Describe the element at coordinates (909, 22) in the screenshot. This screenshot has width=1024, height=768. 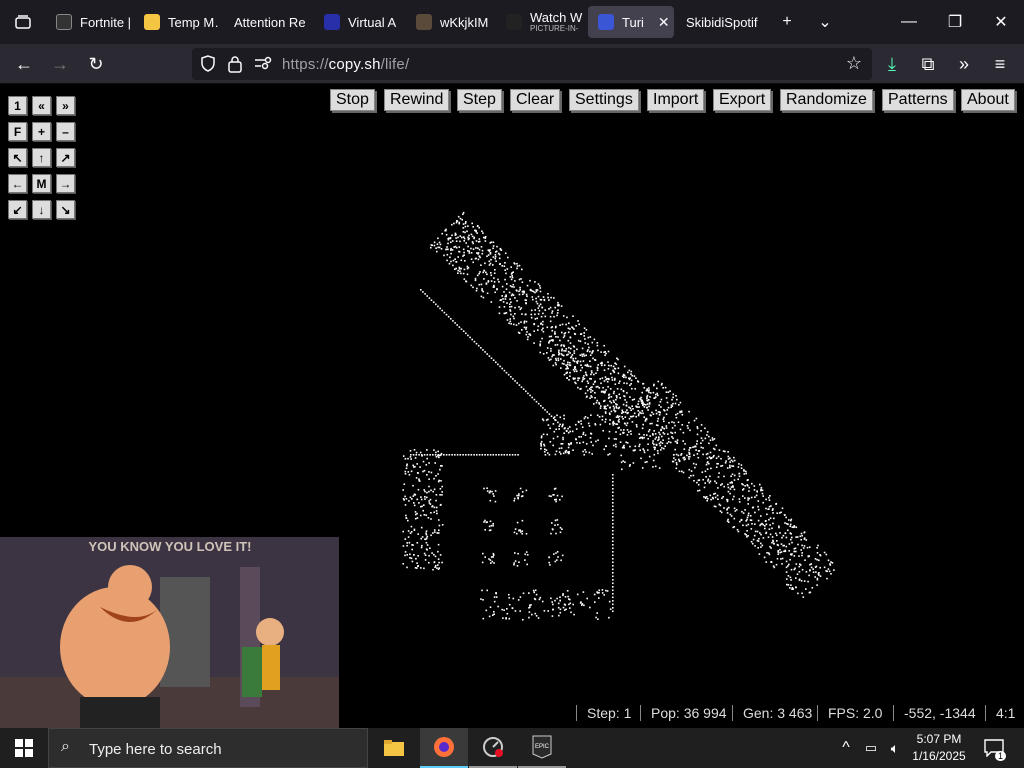
I see `minimize-icon: —` at that location.